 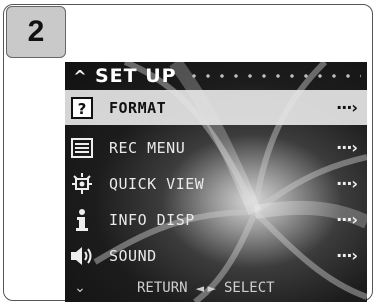 What do you see at coordinates (273, 76) in the screenshot?
I see `header-dots-divider` at bounding box center [273, 76].